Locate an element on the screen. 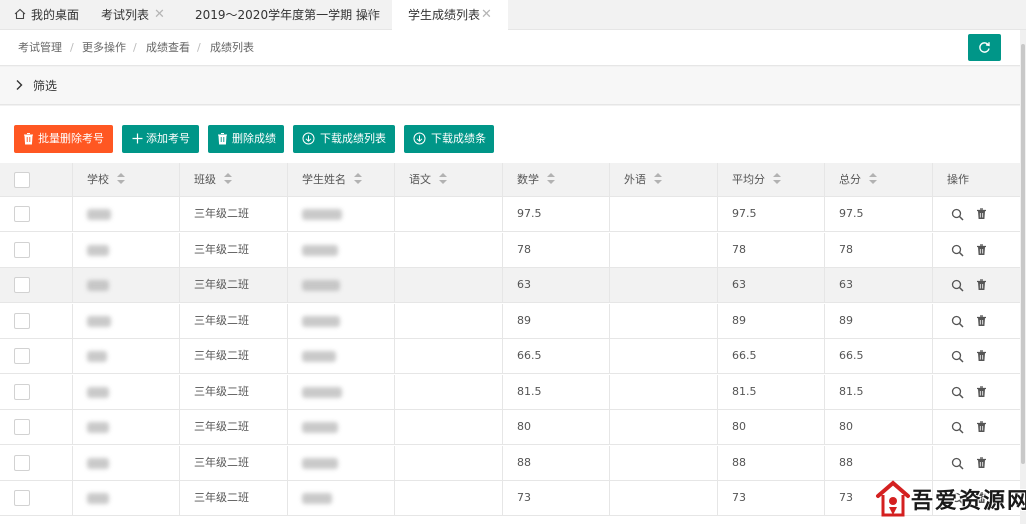 The width and height of the screenshot is (1026, 524). tab-label: 2019～2020学年度第一学期 操作 is located at coordinates (287, 15).